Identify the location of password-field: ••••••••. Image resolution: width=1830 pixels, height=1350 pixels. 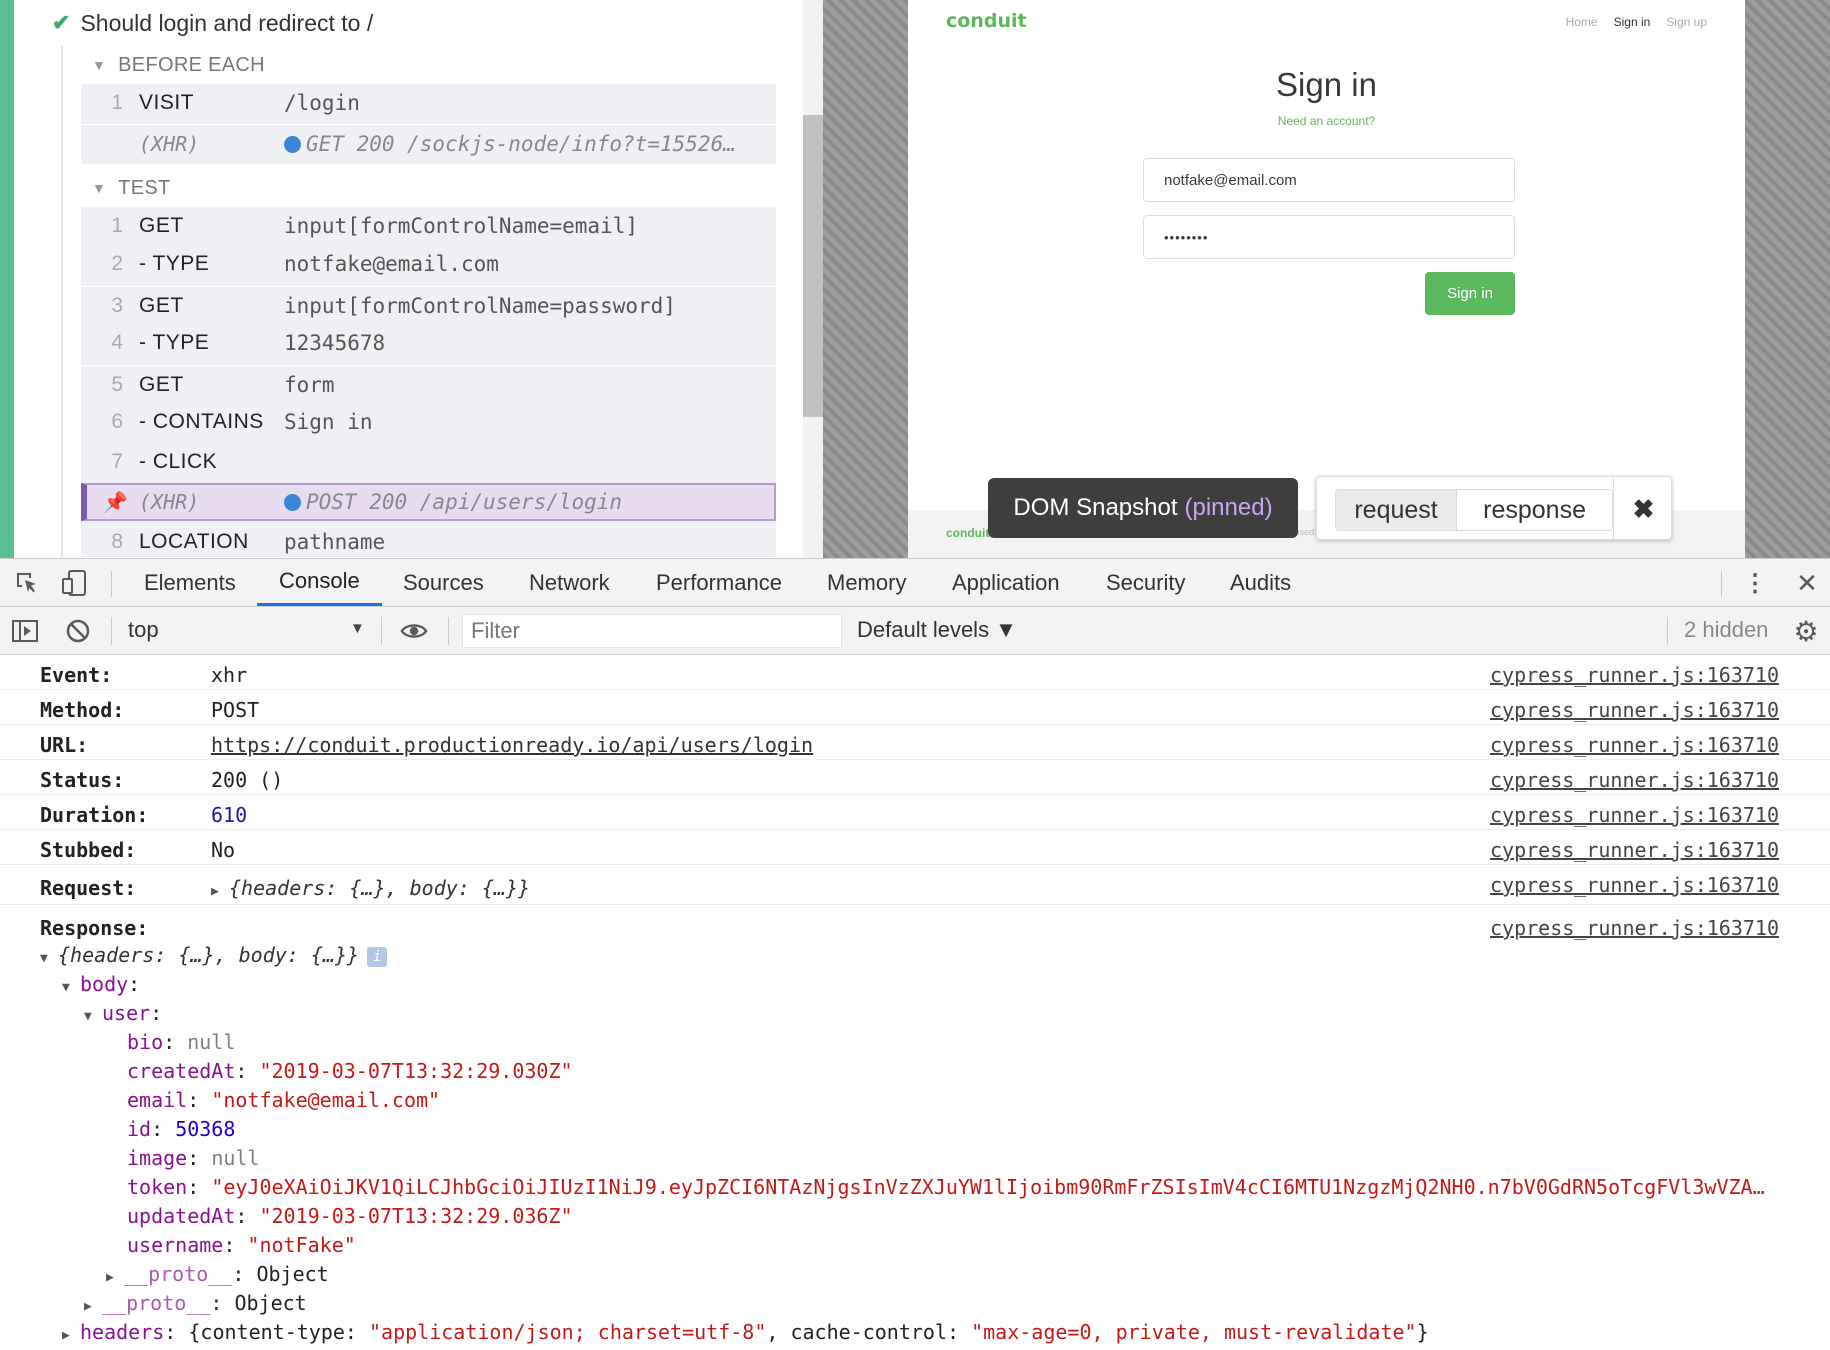
(1329, 237).